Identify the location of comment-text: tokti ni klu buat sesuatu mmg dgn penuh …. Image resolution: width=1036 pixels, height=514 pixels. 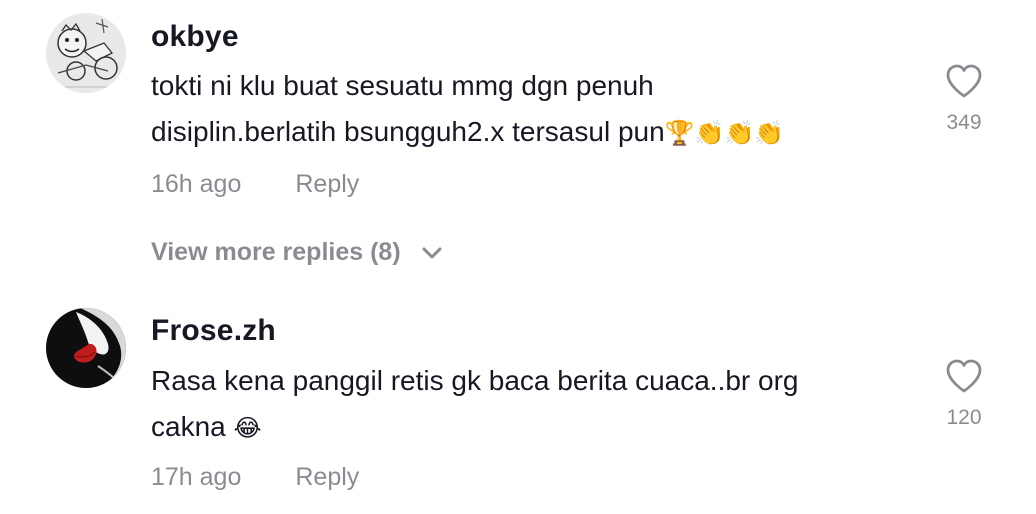
(521, 109).